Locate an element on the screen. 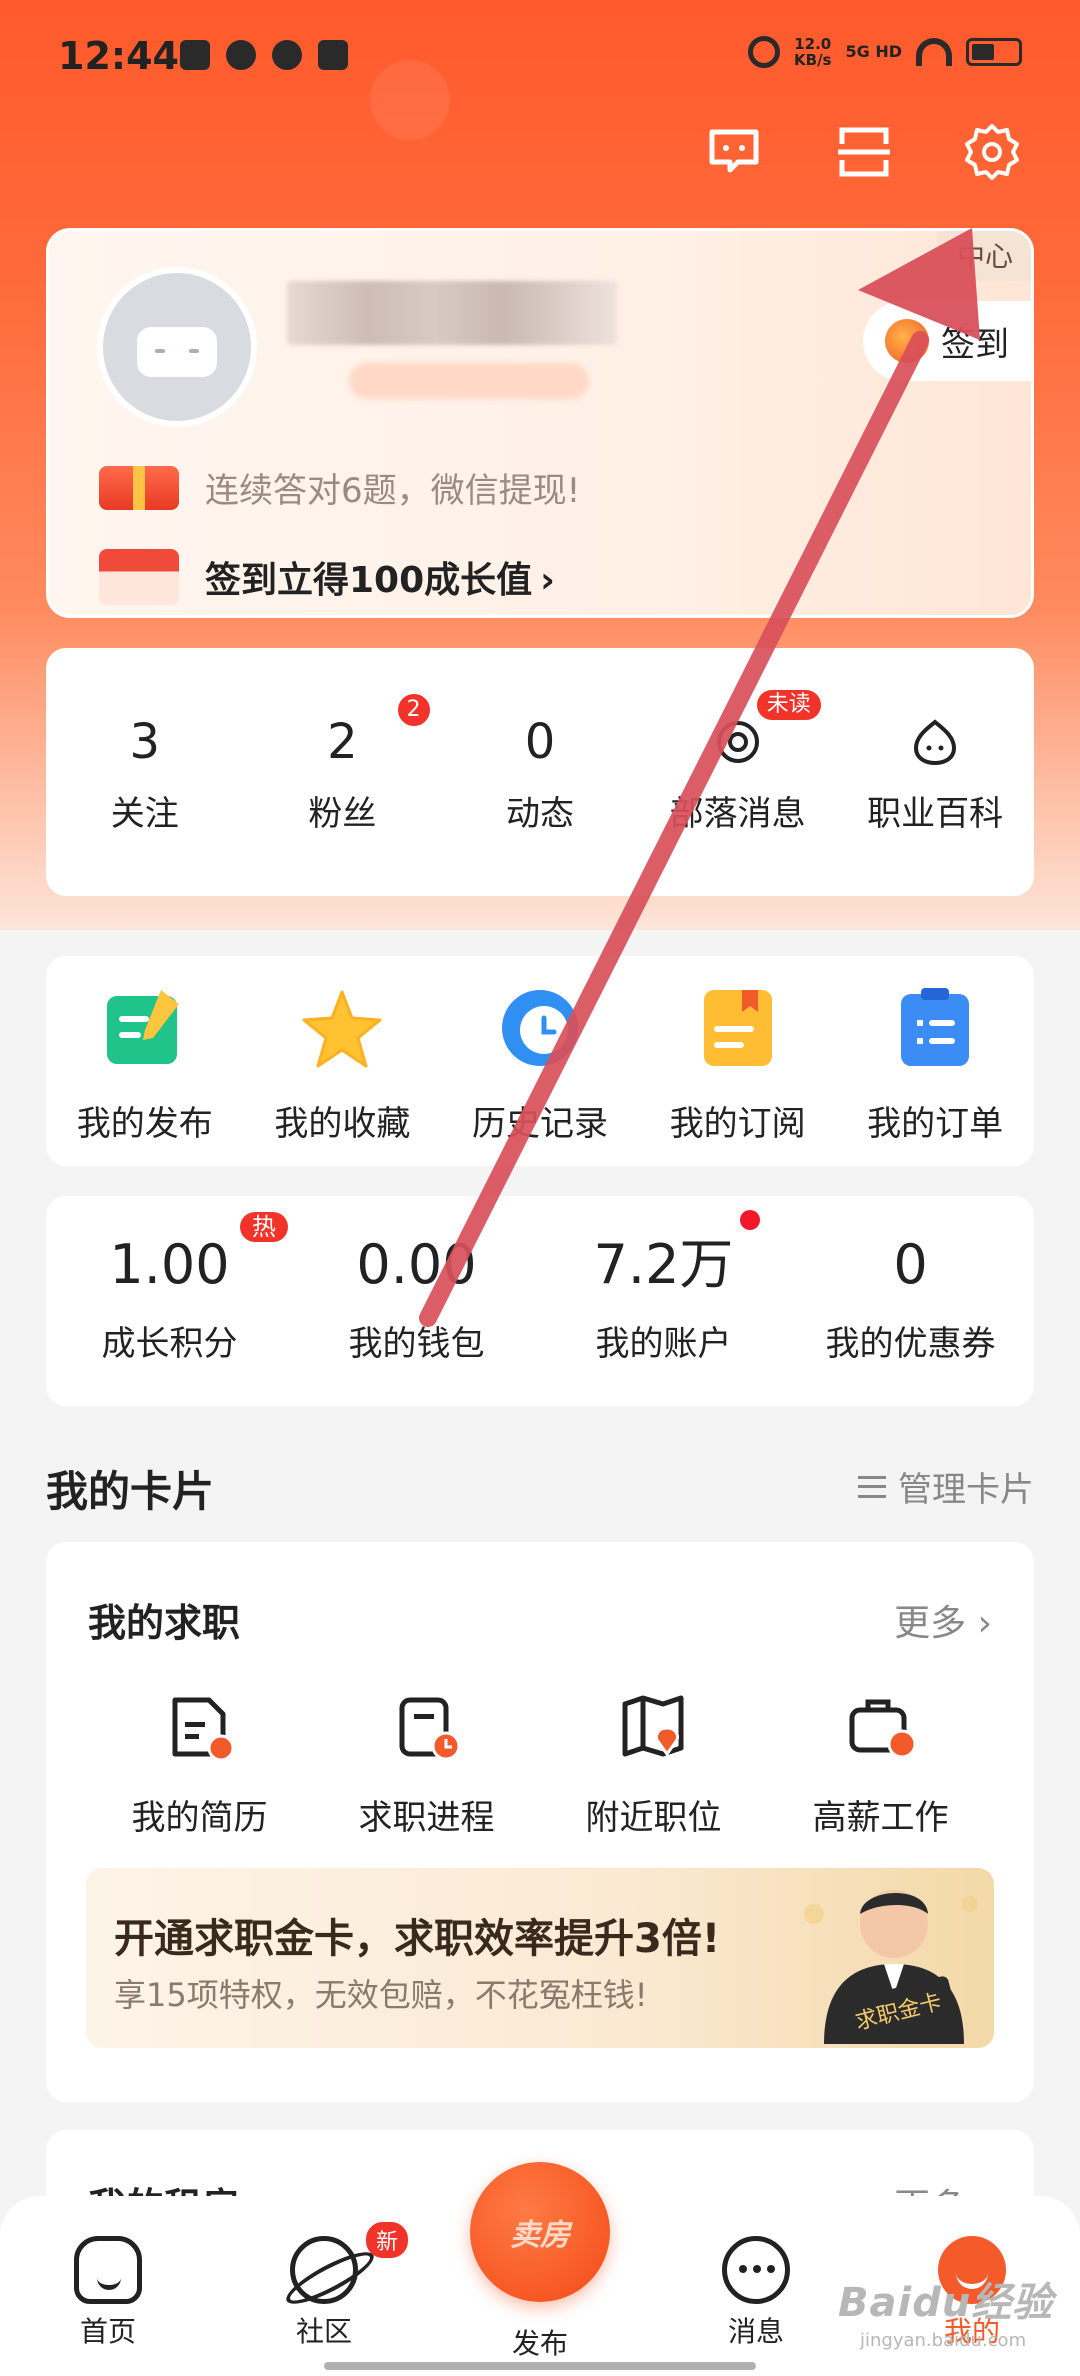 Image resolution: width=1080 pixels, height=2376 pixels. wallet-value: 0 is located at coordinates (910, 1264).